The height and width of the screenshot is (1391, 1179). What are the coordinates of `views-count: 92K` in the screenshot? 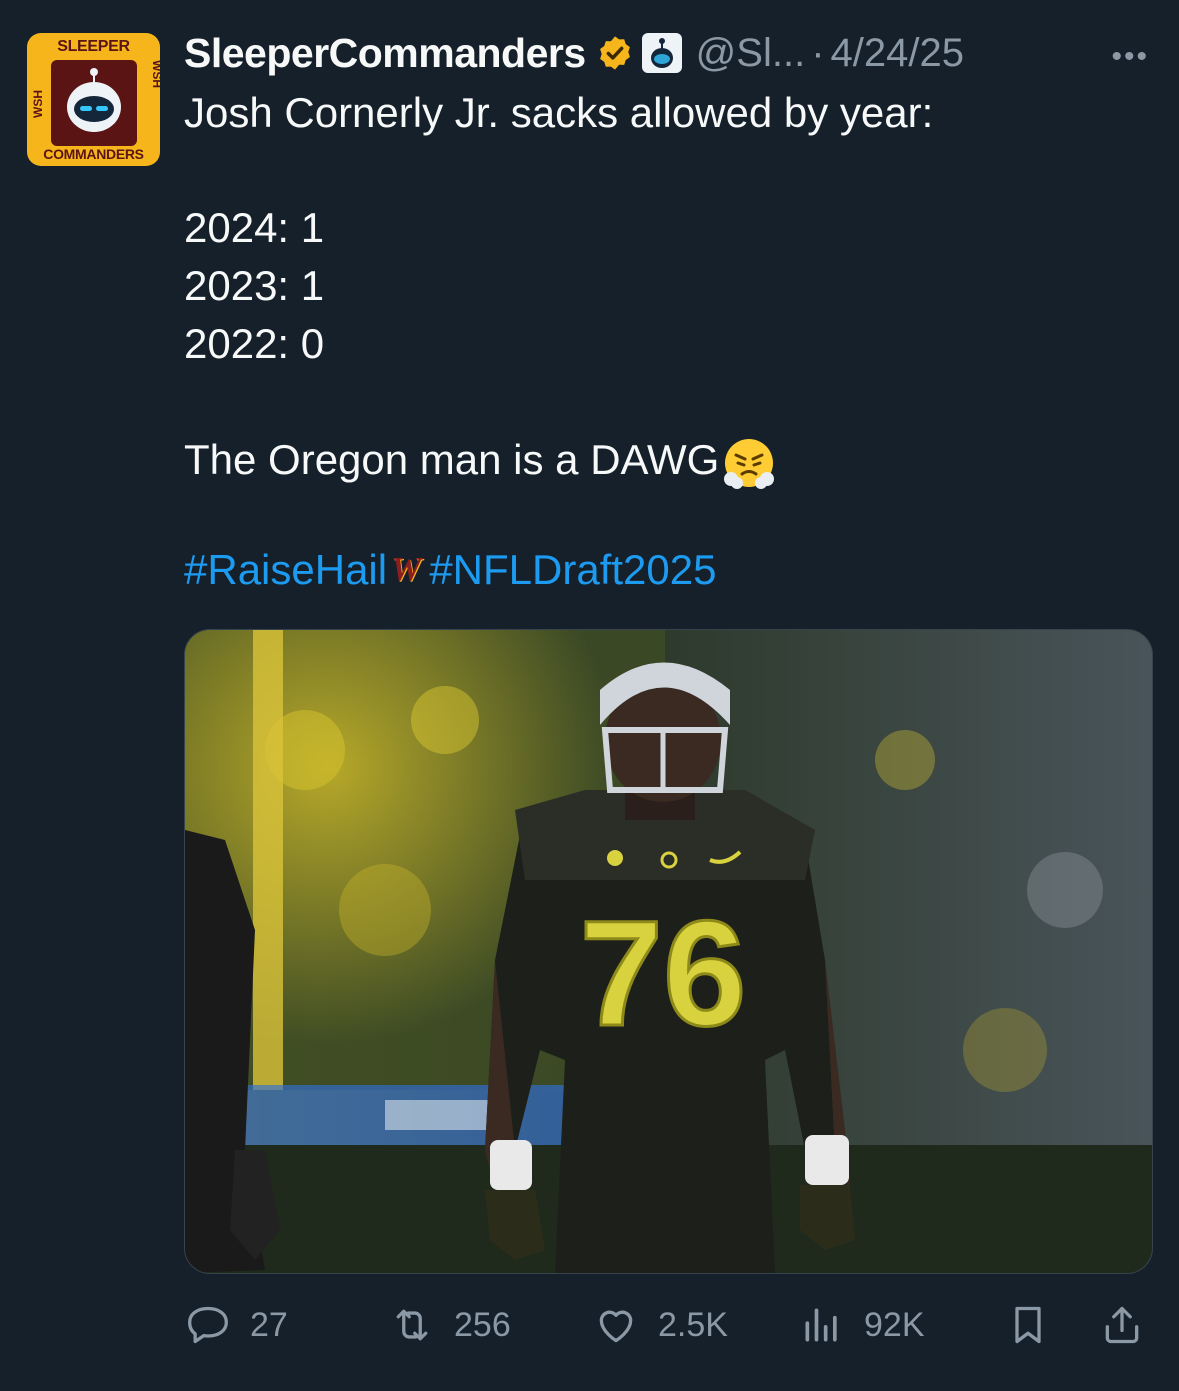 It's located at (894, 1324).